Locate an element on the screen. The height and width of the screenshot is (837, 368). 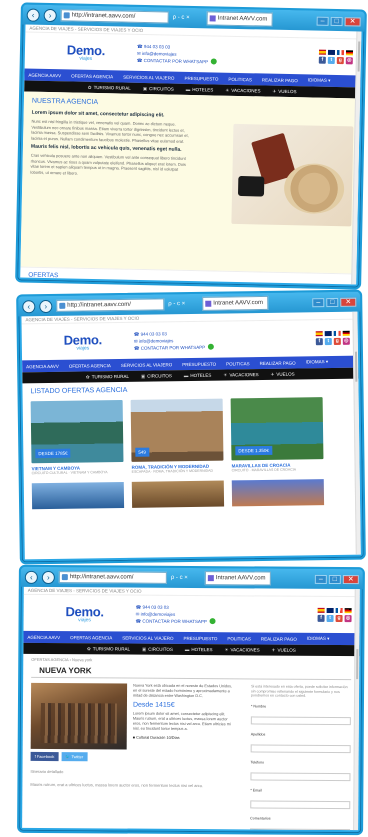
name-input is located at coordinates (300, 721).